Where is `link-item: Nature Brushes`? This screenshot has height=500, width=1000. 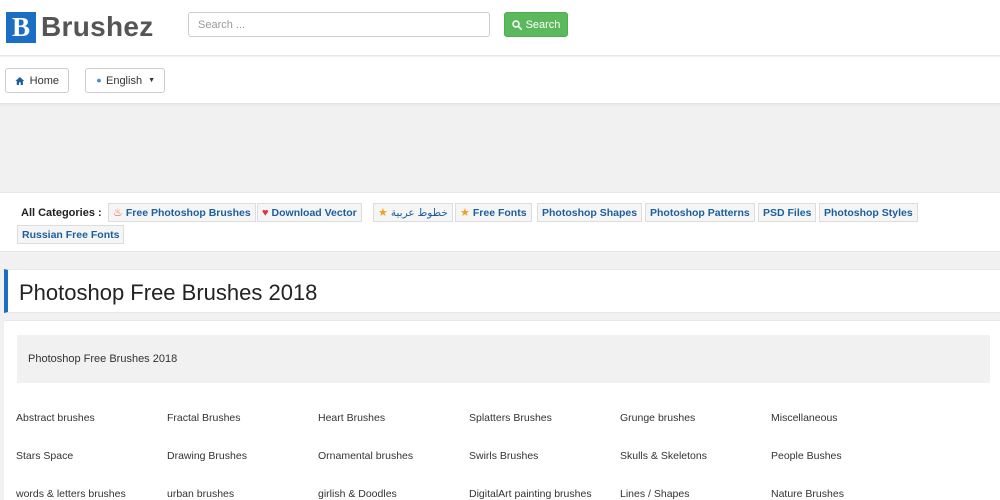 link-item: Nature Brushes is located at coordinates (807, 494).